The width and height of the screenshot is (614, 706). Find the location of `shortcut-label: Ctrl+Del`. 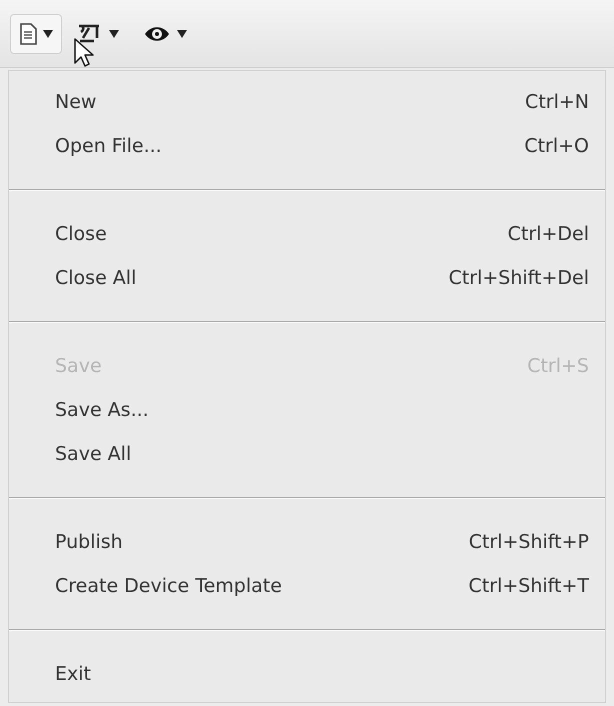

shortcut-label: Ctrl+Del is located at coordinates (548, 234).